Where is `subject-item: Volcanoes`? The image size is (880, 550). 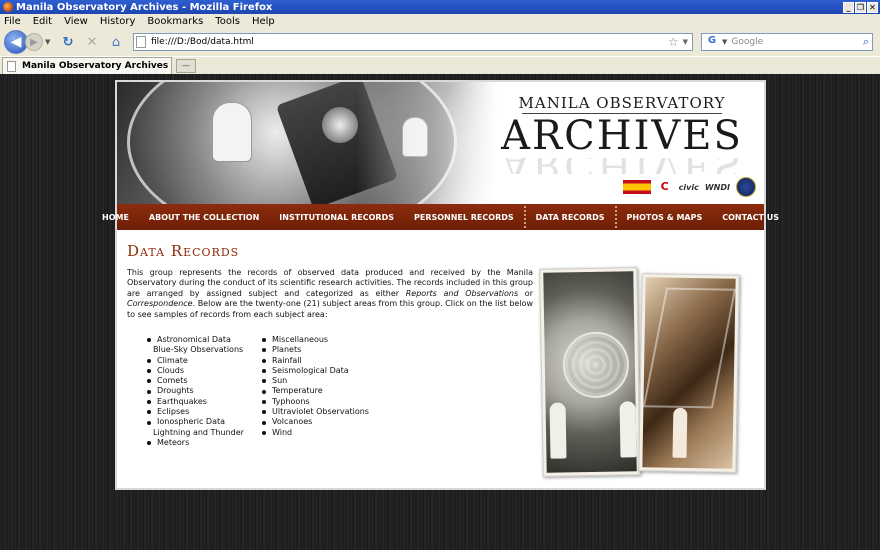 subject-item: Volcanoes is located at coordinates (315, 422).